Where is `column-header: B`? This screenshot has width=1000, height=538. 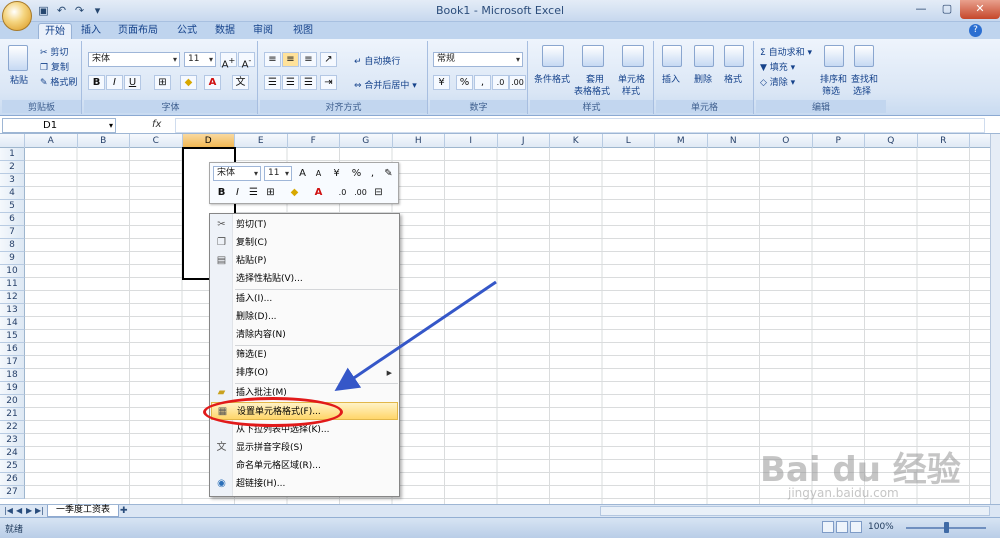
column-header: B is located at coordinates (104, 141).